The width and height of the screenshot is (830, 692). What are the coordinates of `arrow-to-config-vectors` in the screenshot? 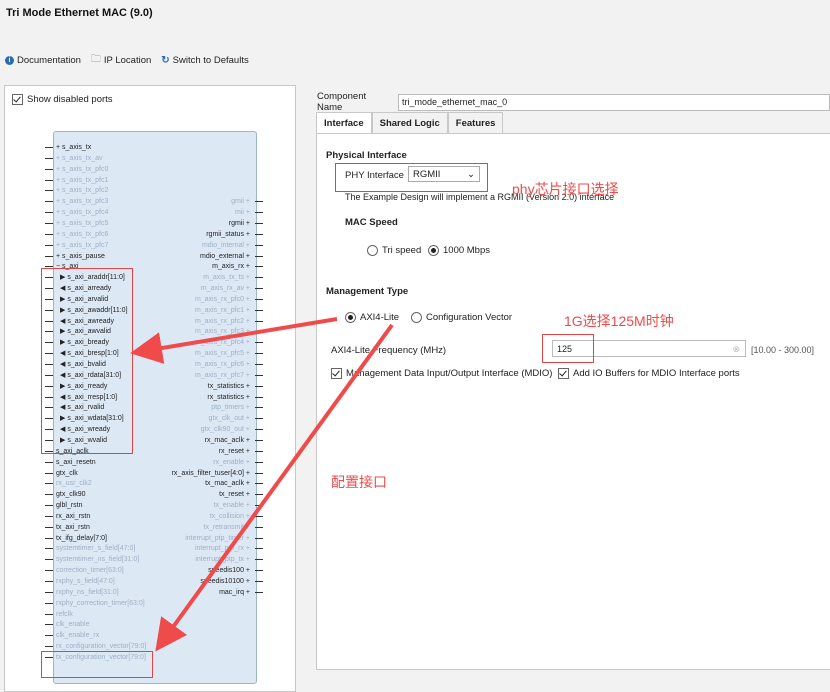 It's located at (274, 487).